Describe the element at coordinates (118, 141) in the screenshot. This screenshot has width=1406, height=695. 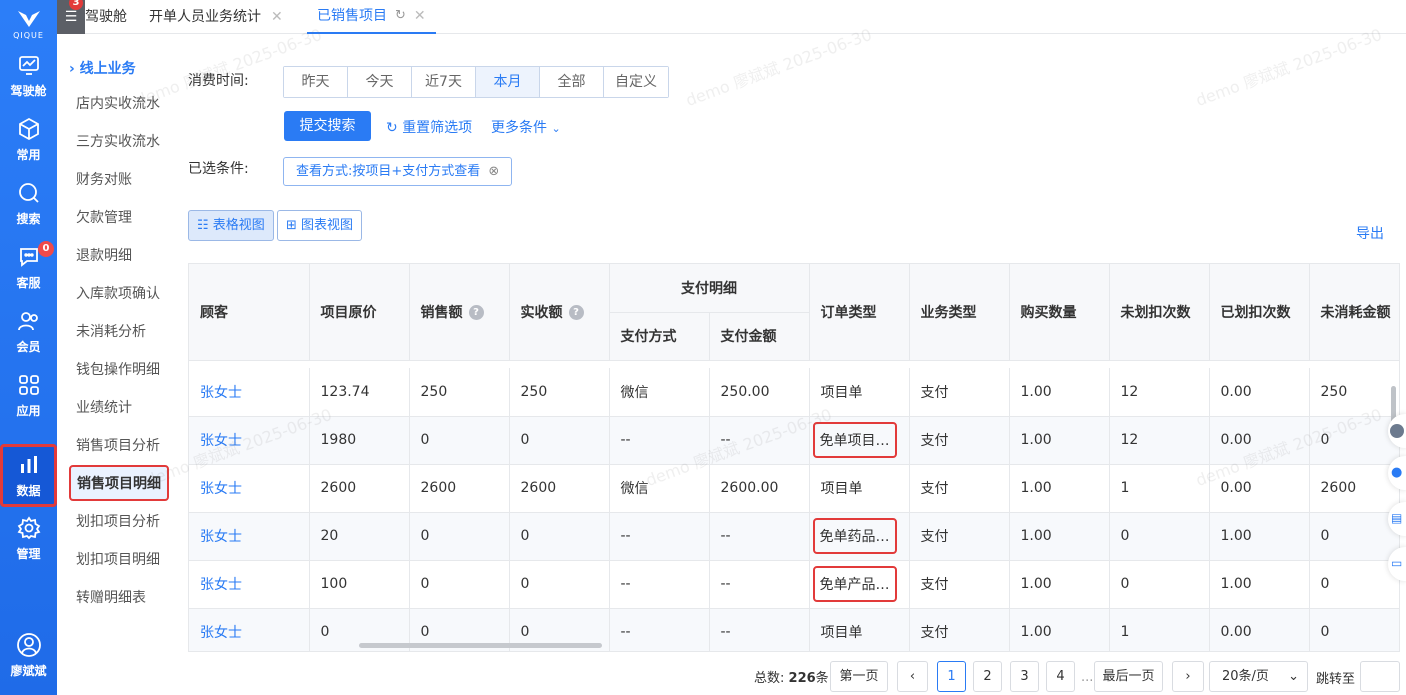
I see `subnav-item: 三方实收流水` at that location.